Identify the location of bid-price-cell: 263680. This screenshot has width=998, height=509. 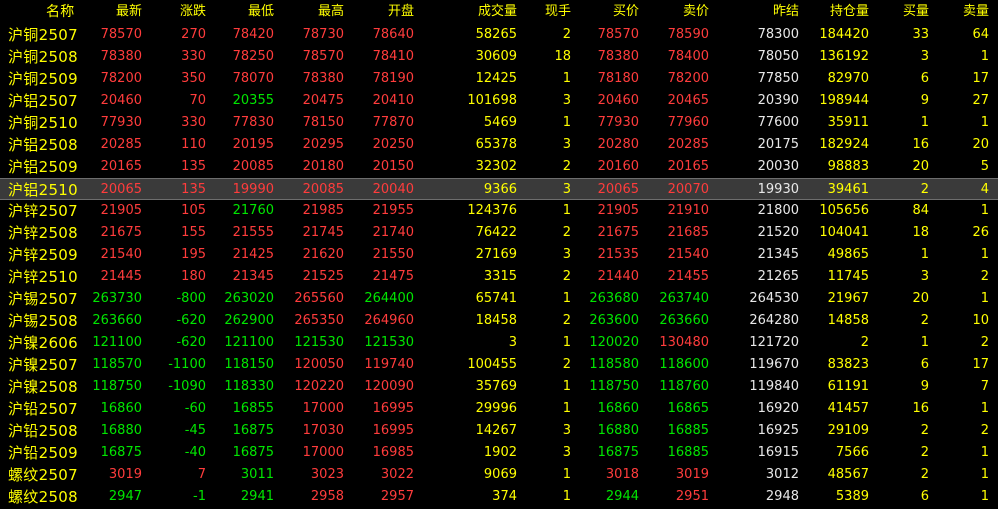
(614, 298).